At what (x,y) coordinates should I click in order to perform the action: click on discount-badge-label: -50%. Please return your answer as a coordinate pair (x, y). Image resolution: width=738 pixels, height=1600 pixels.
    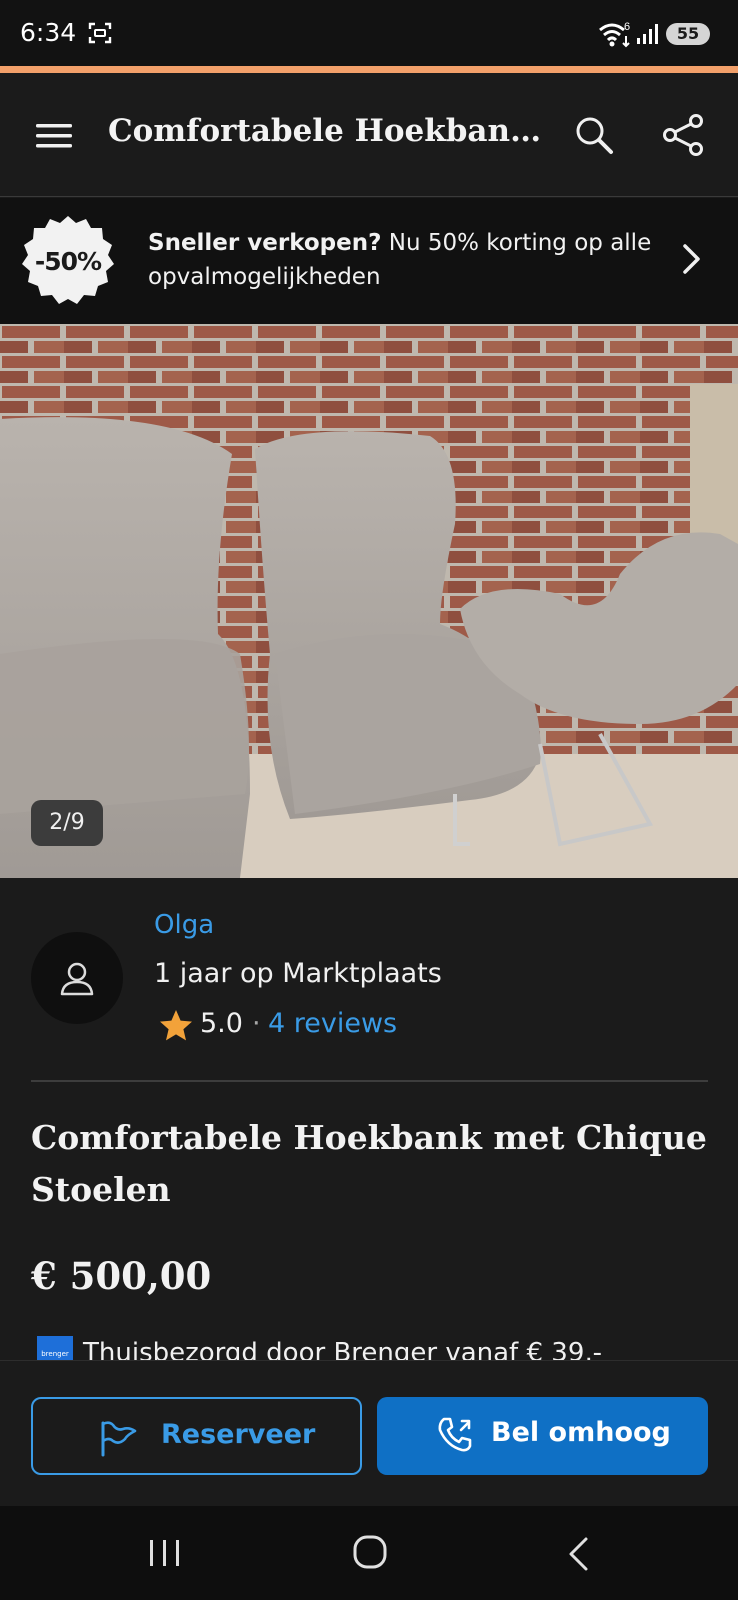
    Looking at the image, I should click on (68, 261).